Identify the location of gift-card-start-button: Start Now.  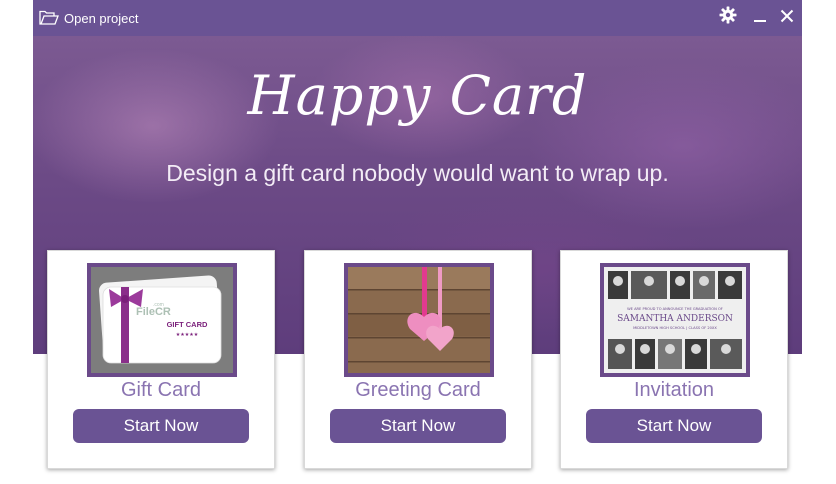
(161, 426).